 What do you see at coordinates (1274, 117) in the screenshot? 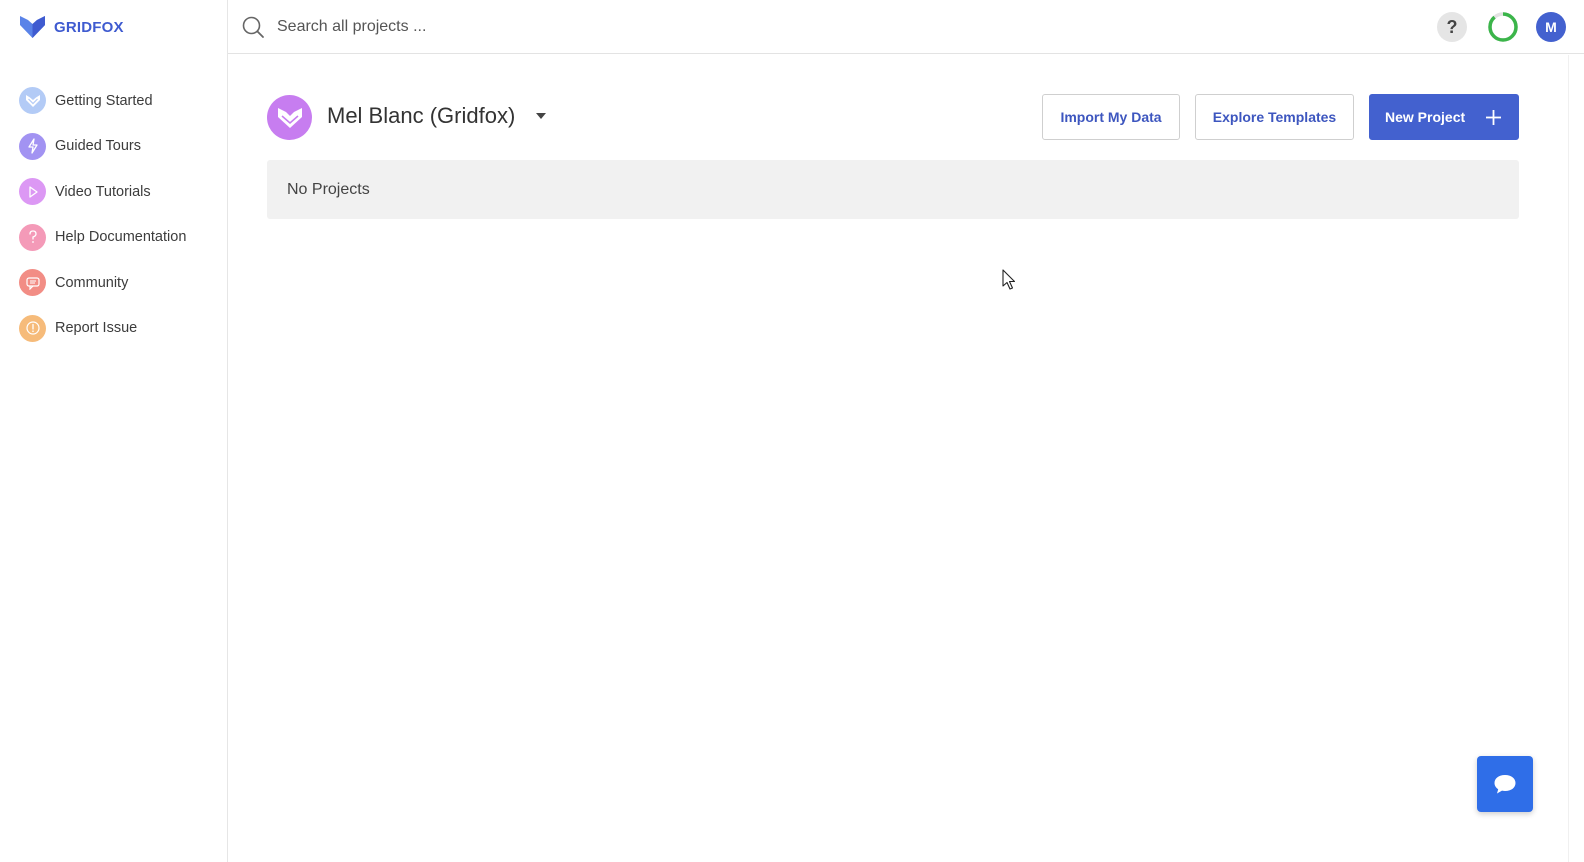
I see `explore-templates-button: Explore Templates` at bounding box center [1274, 117].